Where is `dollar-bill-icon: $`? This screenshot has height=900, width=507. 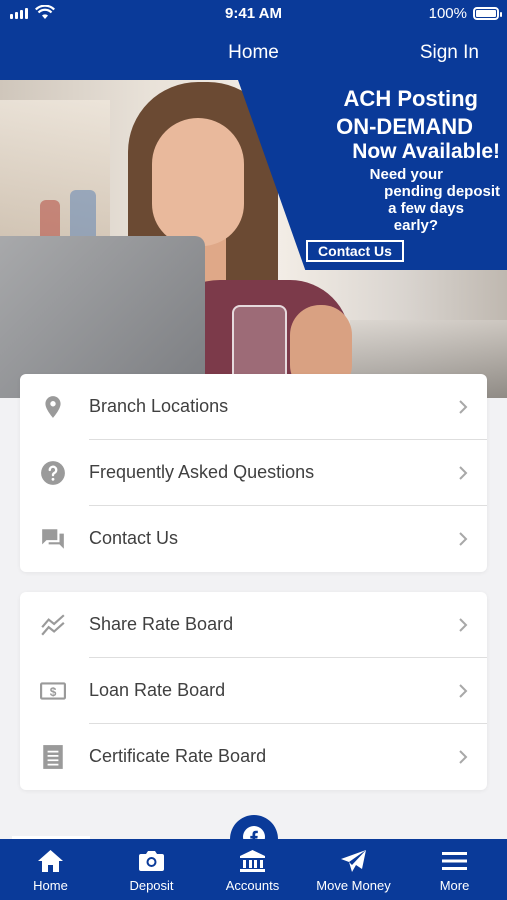
dollar-bill-icon: $ is located at coordinates (53, 691).